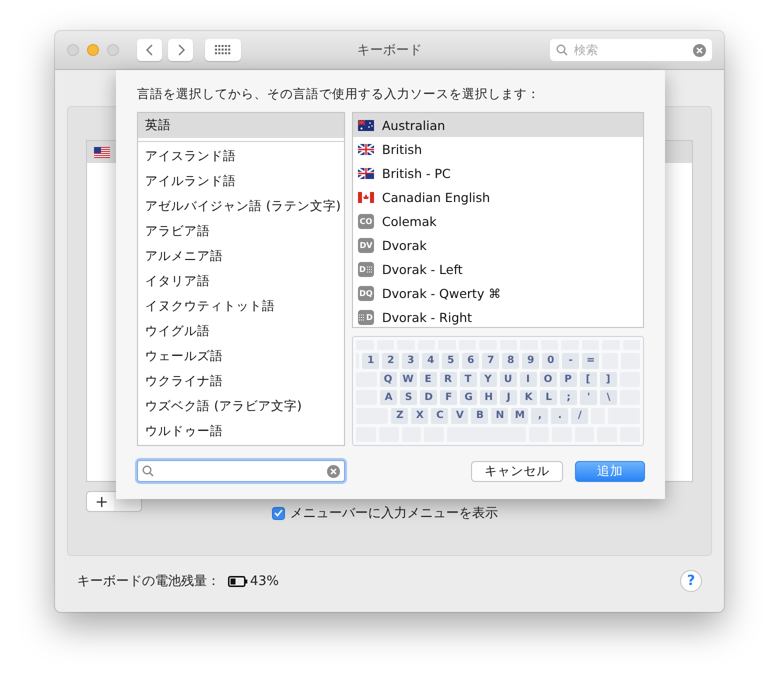  I want to click on cancel-button: キャンセル, so click(517, 471).